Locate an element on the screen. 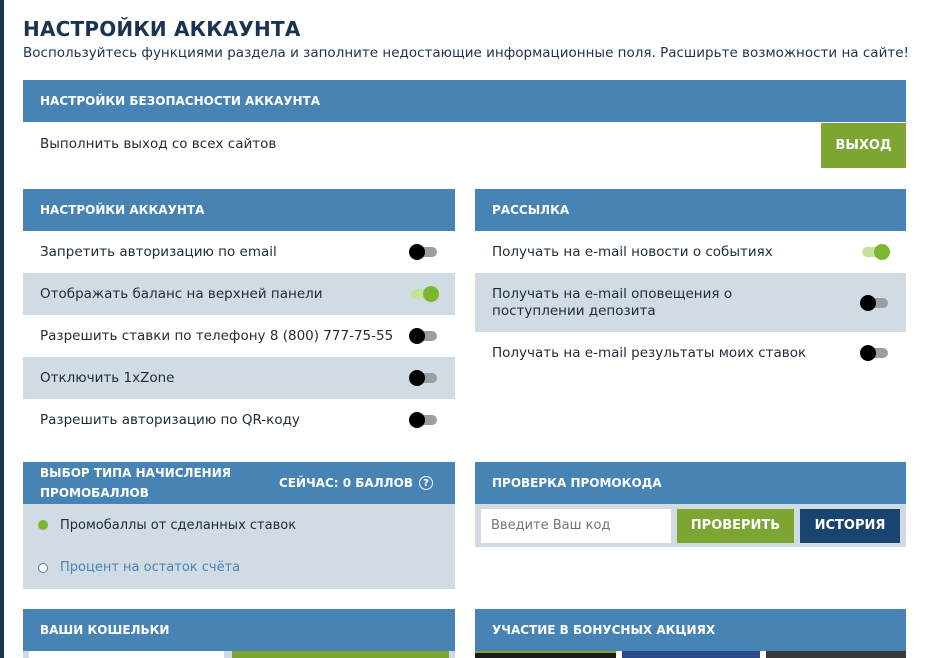 The height and width of the screenshot is (658, 925). promo-option-label: Промобаллы от сделанных ставок is located at coordinates (178, 525).